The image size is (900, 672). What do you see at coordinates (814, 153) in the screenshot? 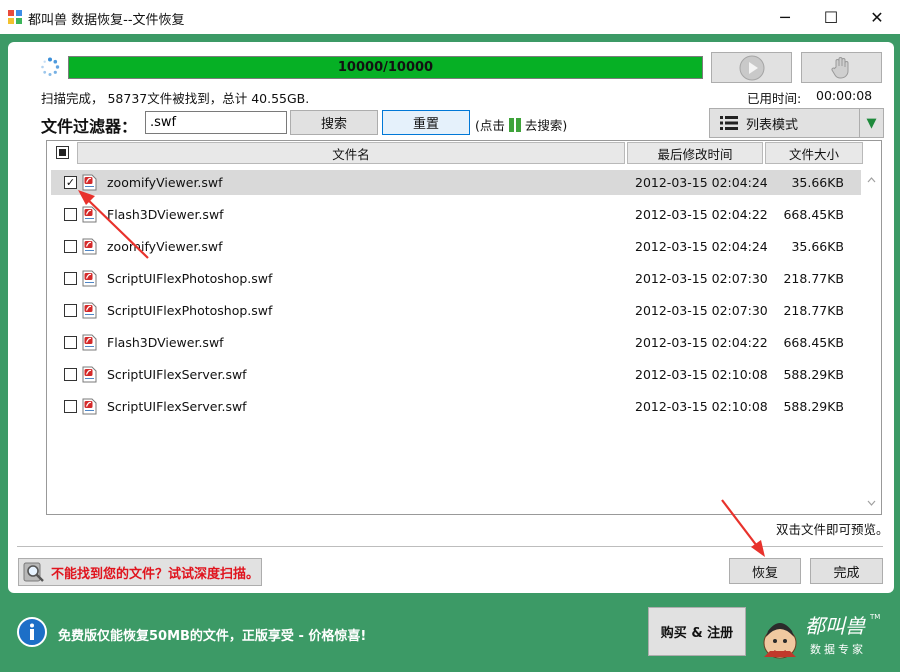
I see `column-header-size: 文件大小` at bounding box center [814, 153].